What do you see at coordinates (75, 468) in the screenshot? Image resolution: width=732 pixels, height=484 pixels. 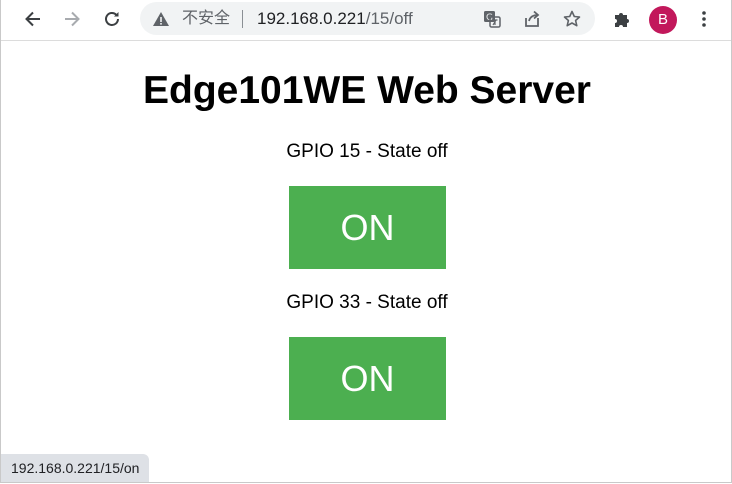 I see `status-bar-link-preview: 192.168.0.221/15/on` at bounding box center [75, 468].